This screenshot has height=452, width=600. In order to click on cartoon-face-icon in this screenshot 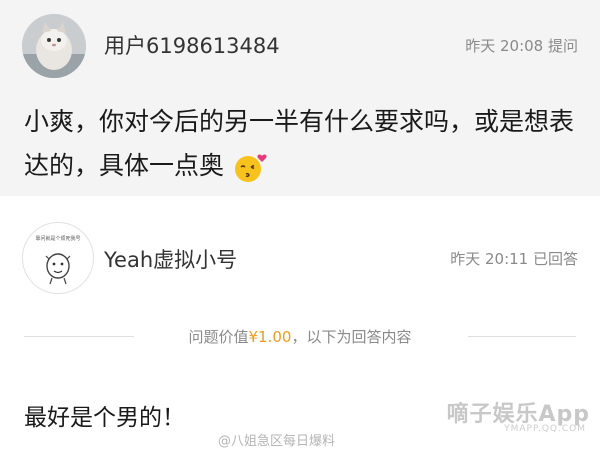, I will do `click(58, 269)`.